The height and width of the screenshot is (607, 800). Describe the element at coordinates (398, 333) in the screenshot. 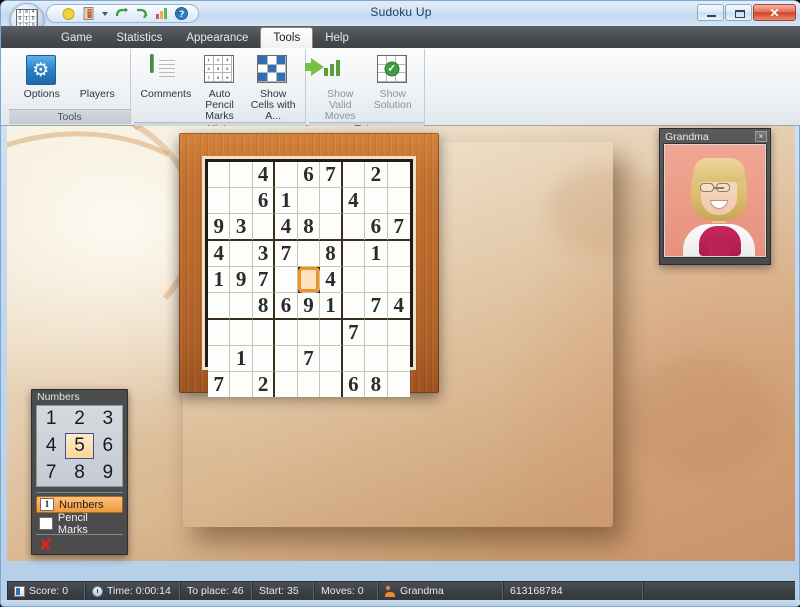

I see `sudoku-cell-r7c9` at that location.